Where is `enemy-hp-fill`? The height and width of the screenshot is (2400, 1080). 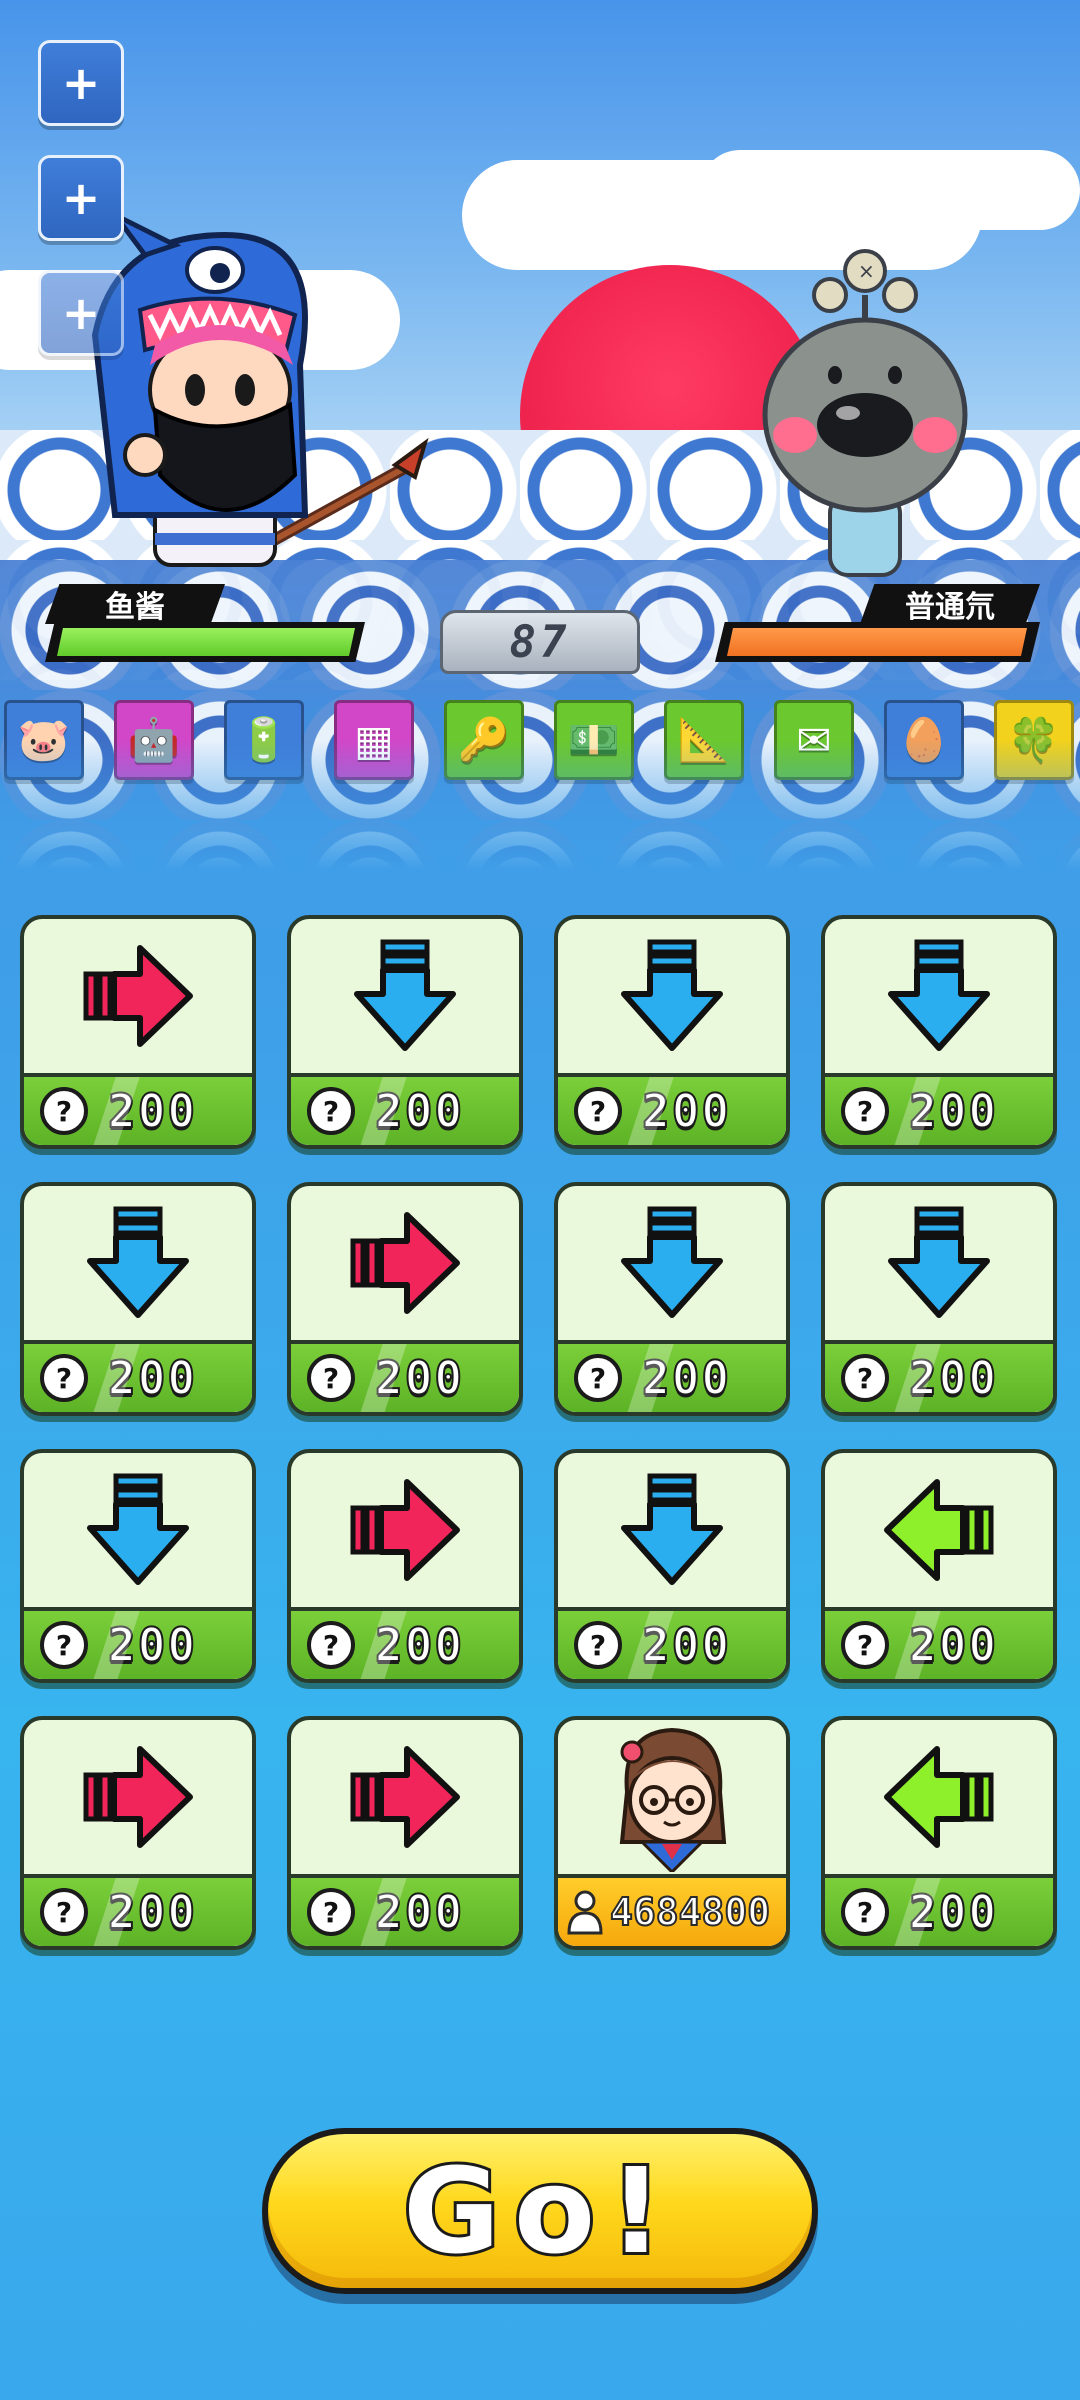
enemy-hp-fill is located at coordinates (877, 642).